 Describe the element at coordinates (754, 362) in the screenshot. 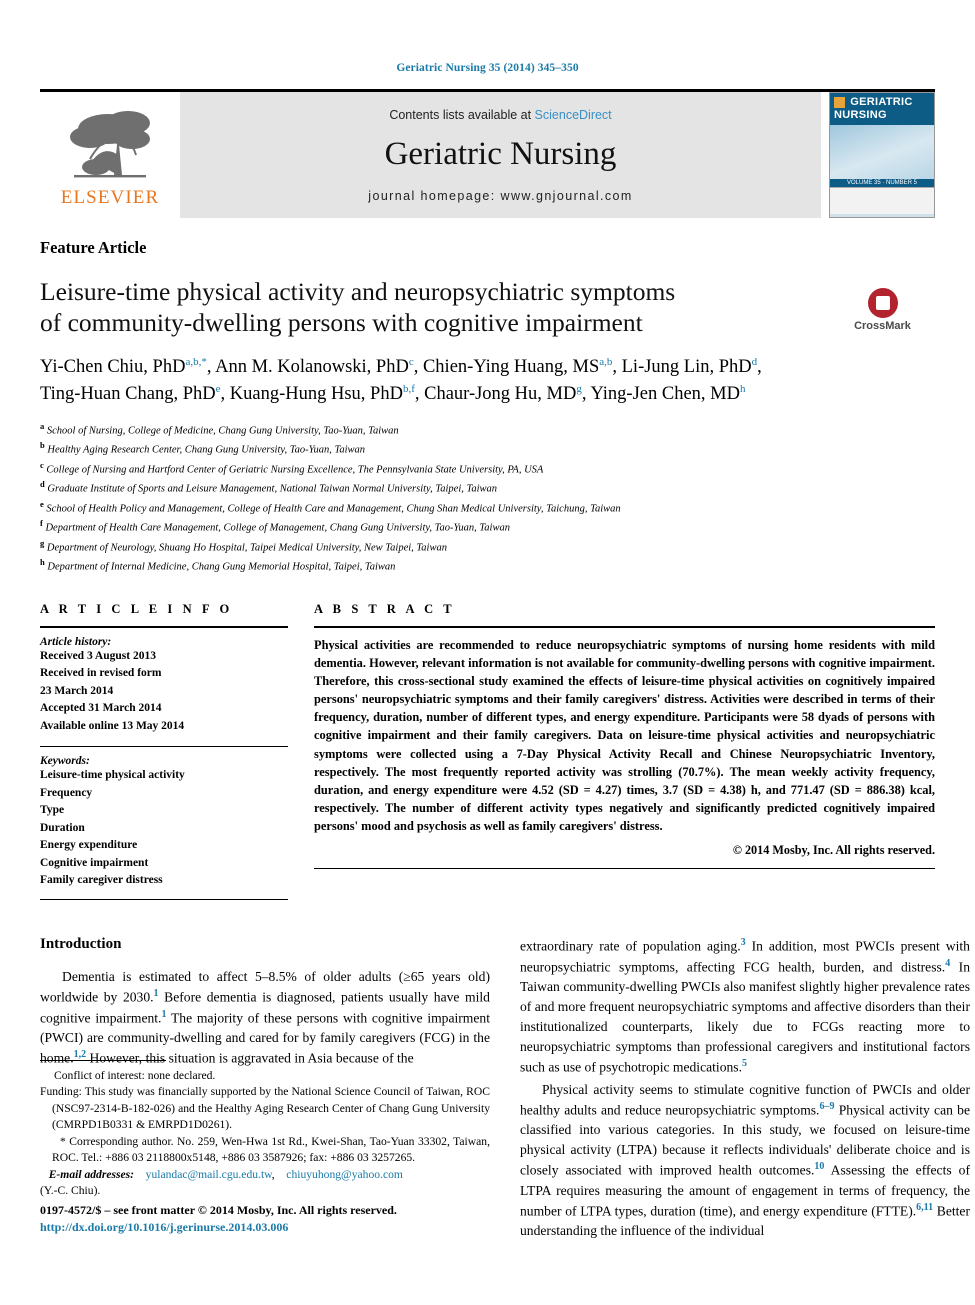

I see `author-affiliation-marks: d` at that location.